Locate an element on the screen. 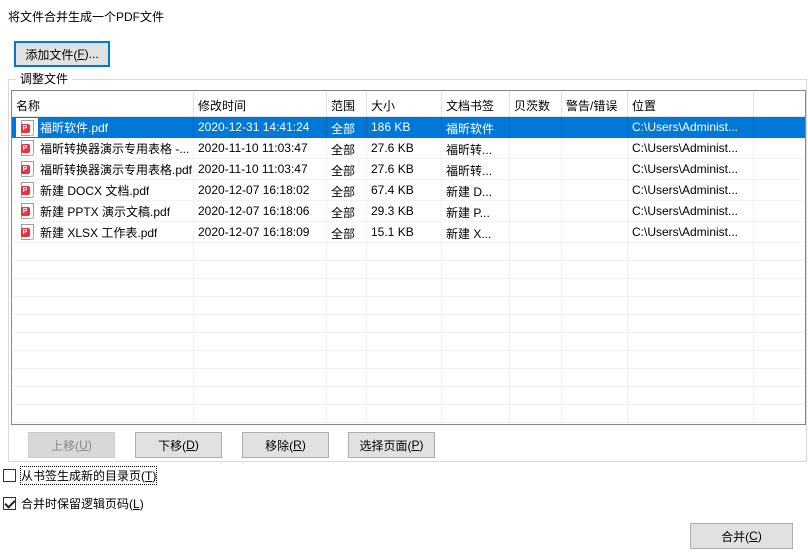 Image resolution: width=808 pixels, height=552 pixels. checkbox-mnemonic: L is located at coordinates (136, 504).